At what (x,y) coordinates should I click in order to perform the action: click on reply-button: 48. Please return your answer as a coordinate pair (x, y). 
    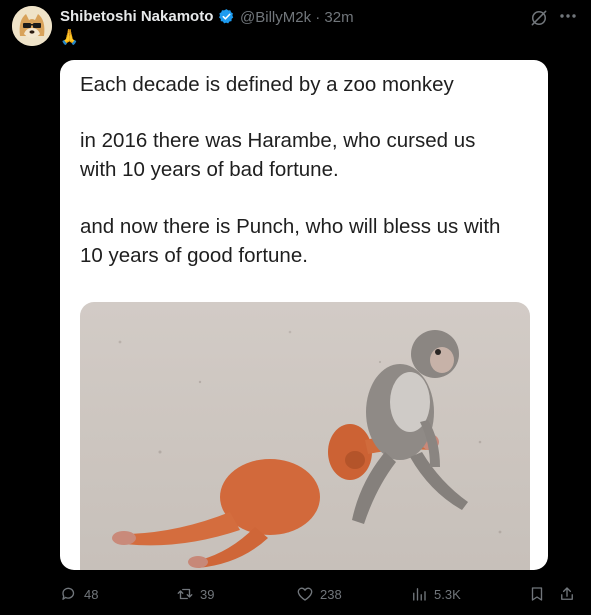
    Looking at the image, I should click on (79, 594).